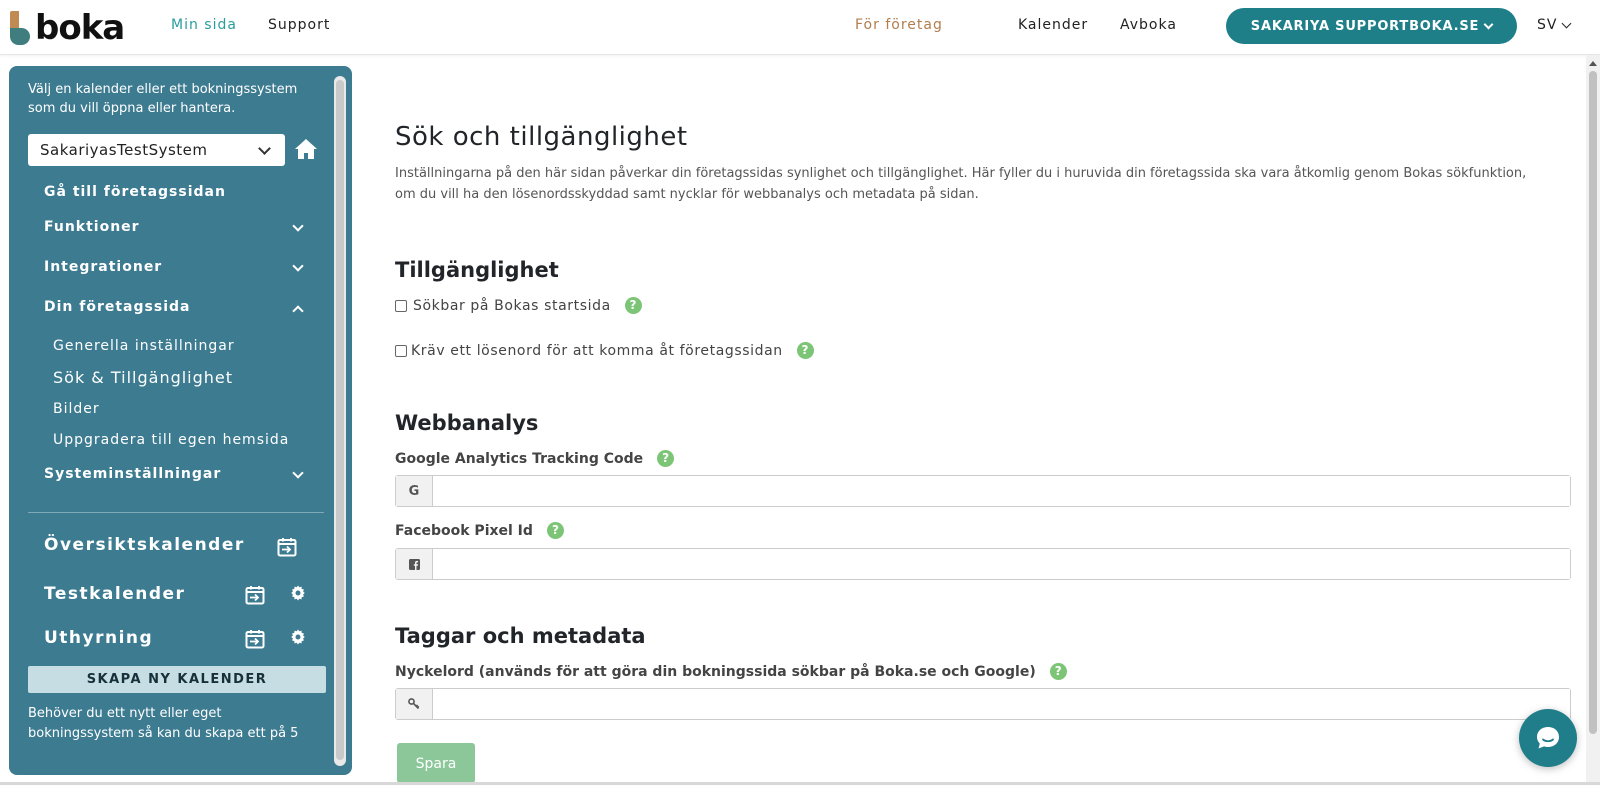 The image size is (1600, 785). I want to click on fb-input-group, so click(983, 564).